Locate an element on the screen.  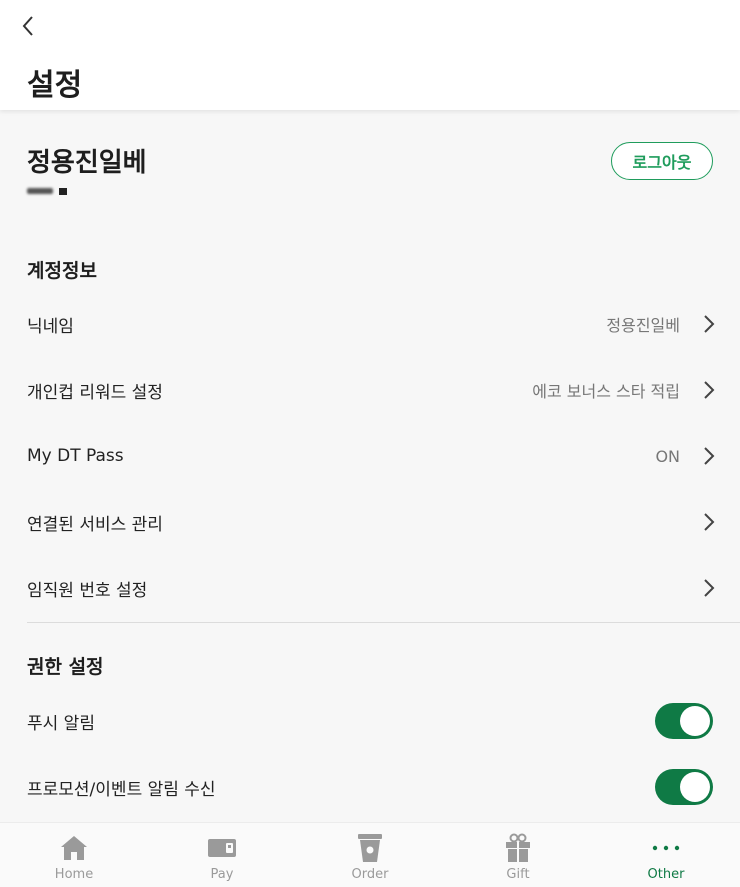
row-connected-services: 연결된 서비스 관리 is located at coordinates (370, 522).